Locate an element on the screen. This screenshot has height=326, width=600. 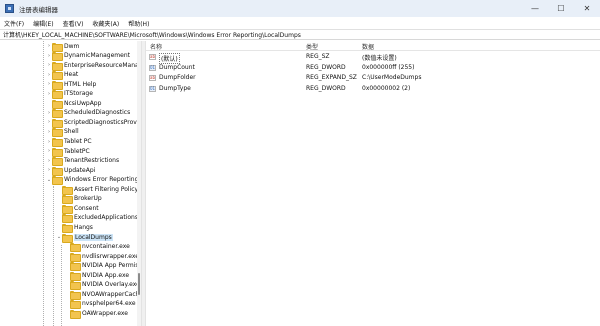
tree-item-label: Hangs is located at coordinates (83, 227).